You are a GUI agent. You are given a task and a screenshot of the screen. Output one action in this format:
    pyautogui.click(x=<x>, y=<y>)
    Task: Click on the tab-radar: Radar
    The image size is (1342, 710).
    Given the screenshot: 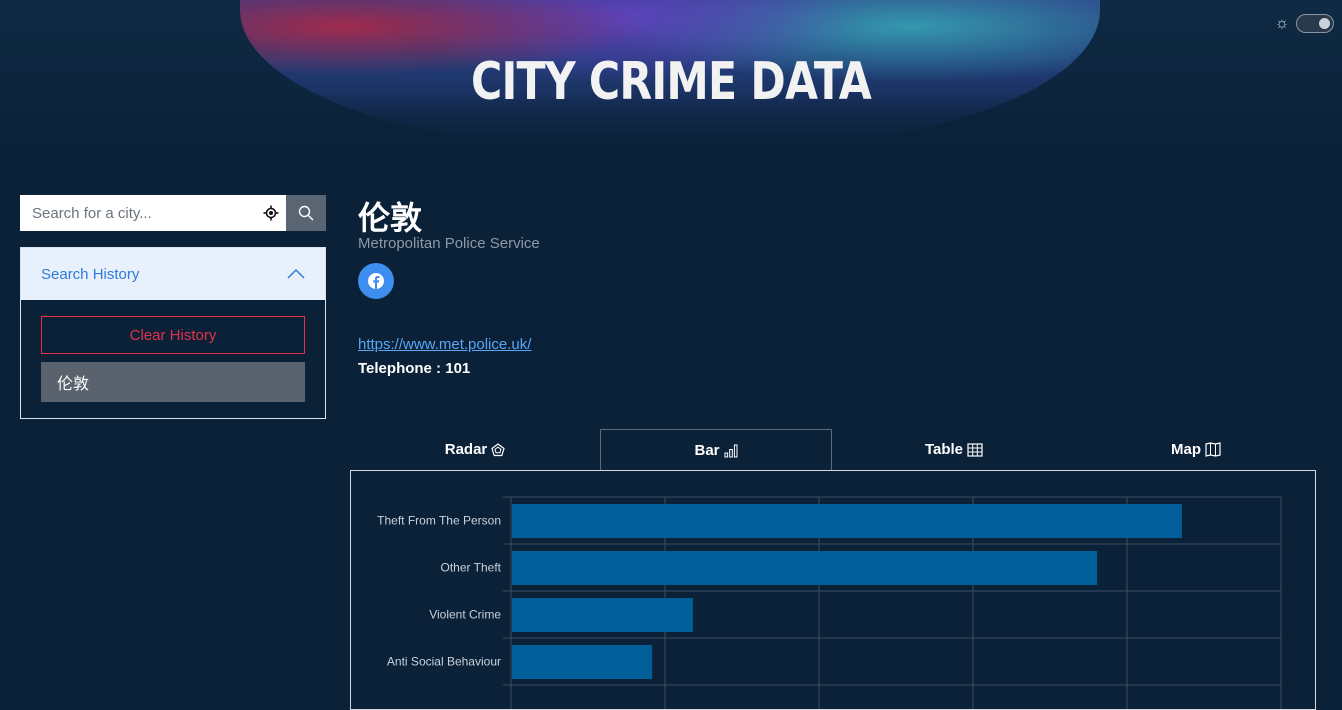 What is the action you would take?
    pyautogui.click(x=475, y=449)
    